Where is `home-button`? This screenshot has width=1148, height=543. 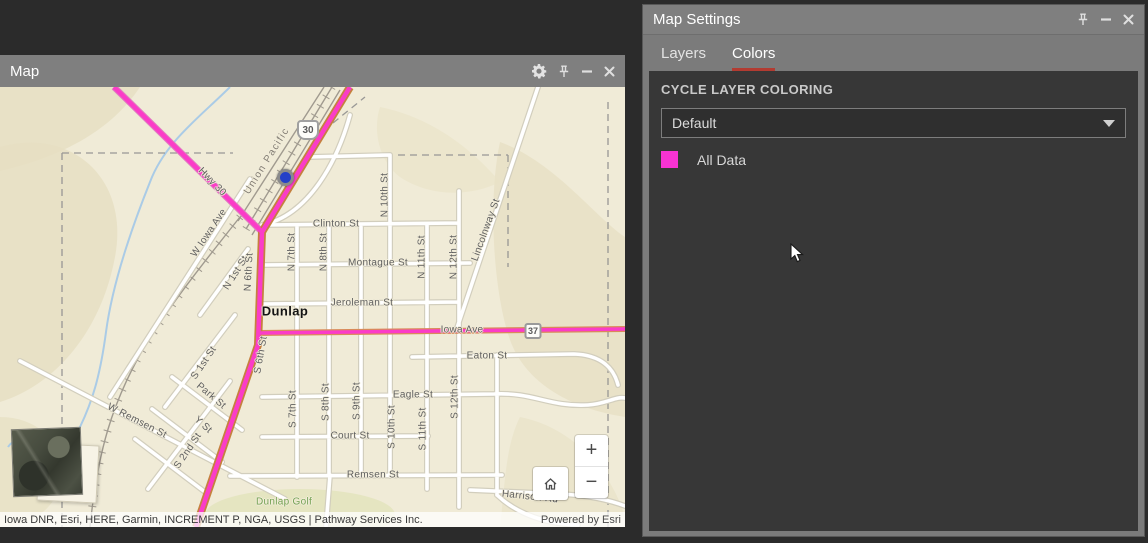 home-button is located at coordinates (550, 483).